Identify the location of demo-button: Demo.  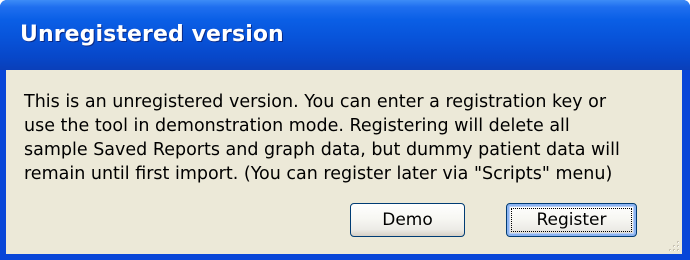
(407, 220).